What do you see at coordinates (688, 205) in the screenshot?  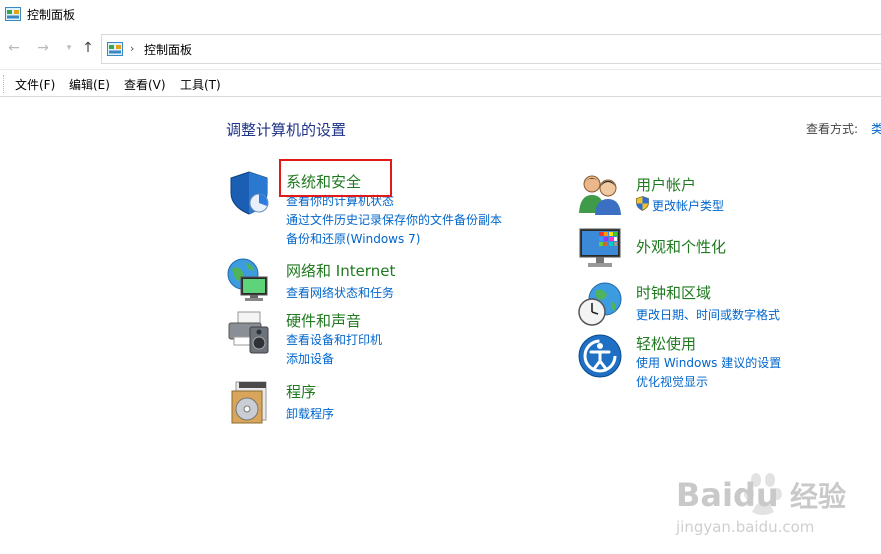 I see `link-change-account-type: 更改帐户类型` at bounding box center [688, 205].